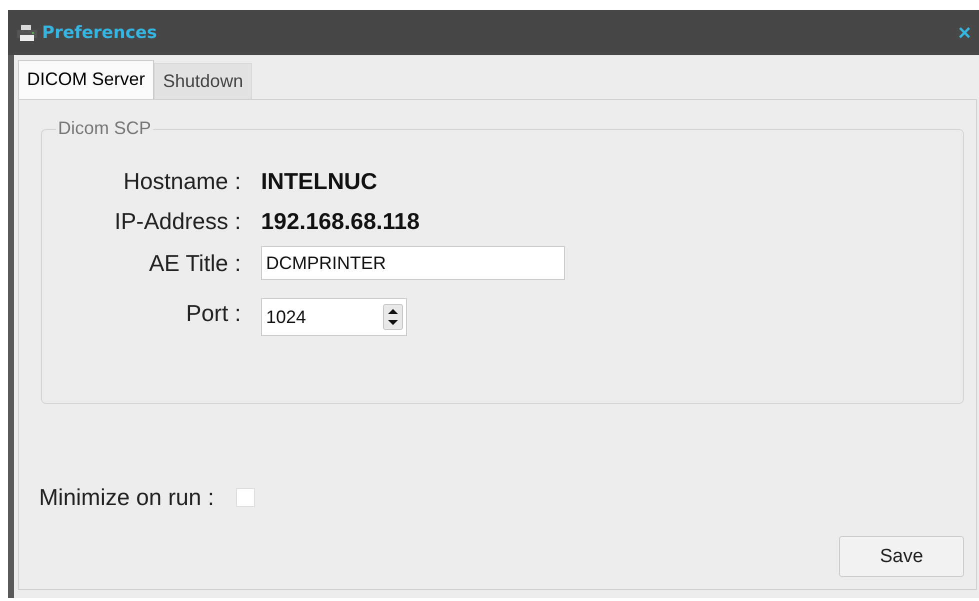 The width and height of the screenshot is (979, 601). Describe the element at coordinates (334, 317) in the screenshot. I see `spin-field: 1024` at that location.